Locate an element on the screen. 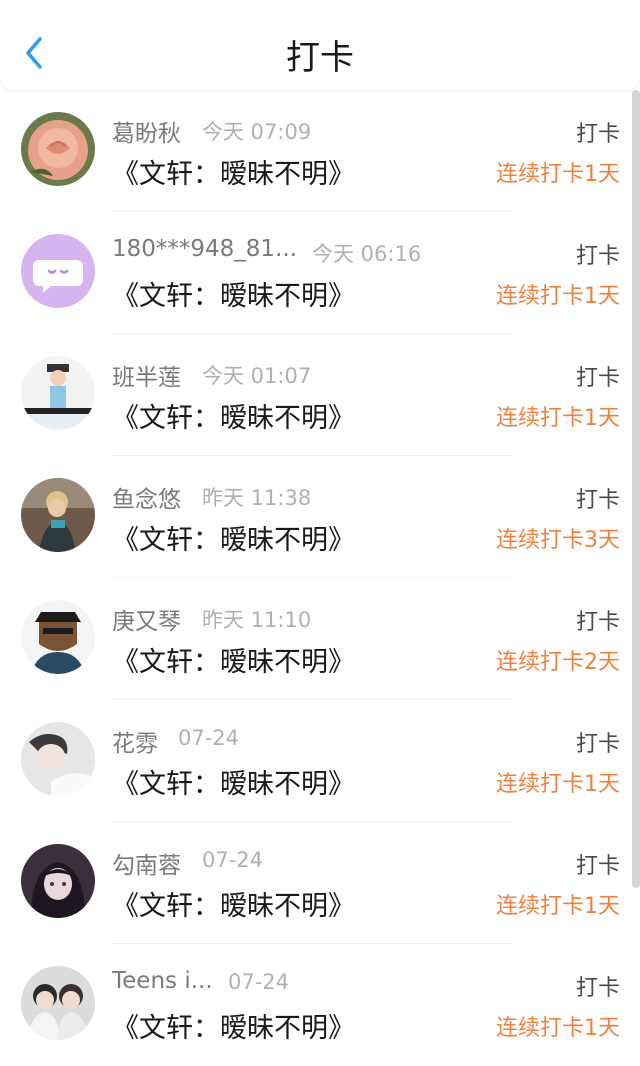  list-item: 班半莲 今天 01:07 《文轩：暧昧不明》 打卡 连续打卡1天 is located at coordinates (316, 395).